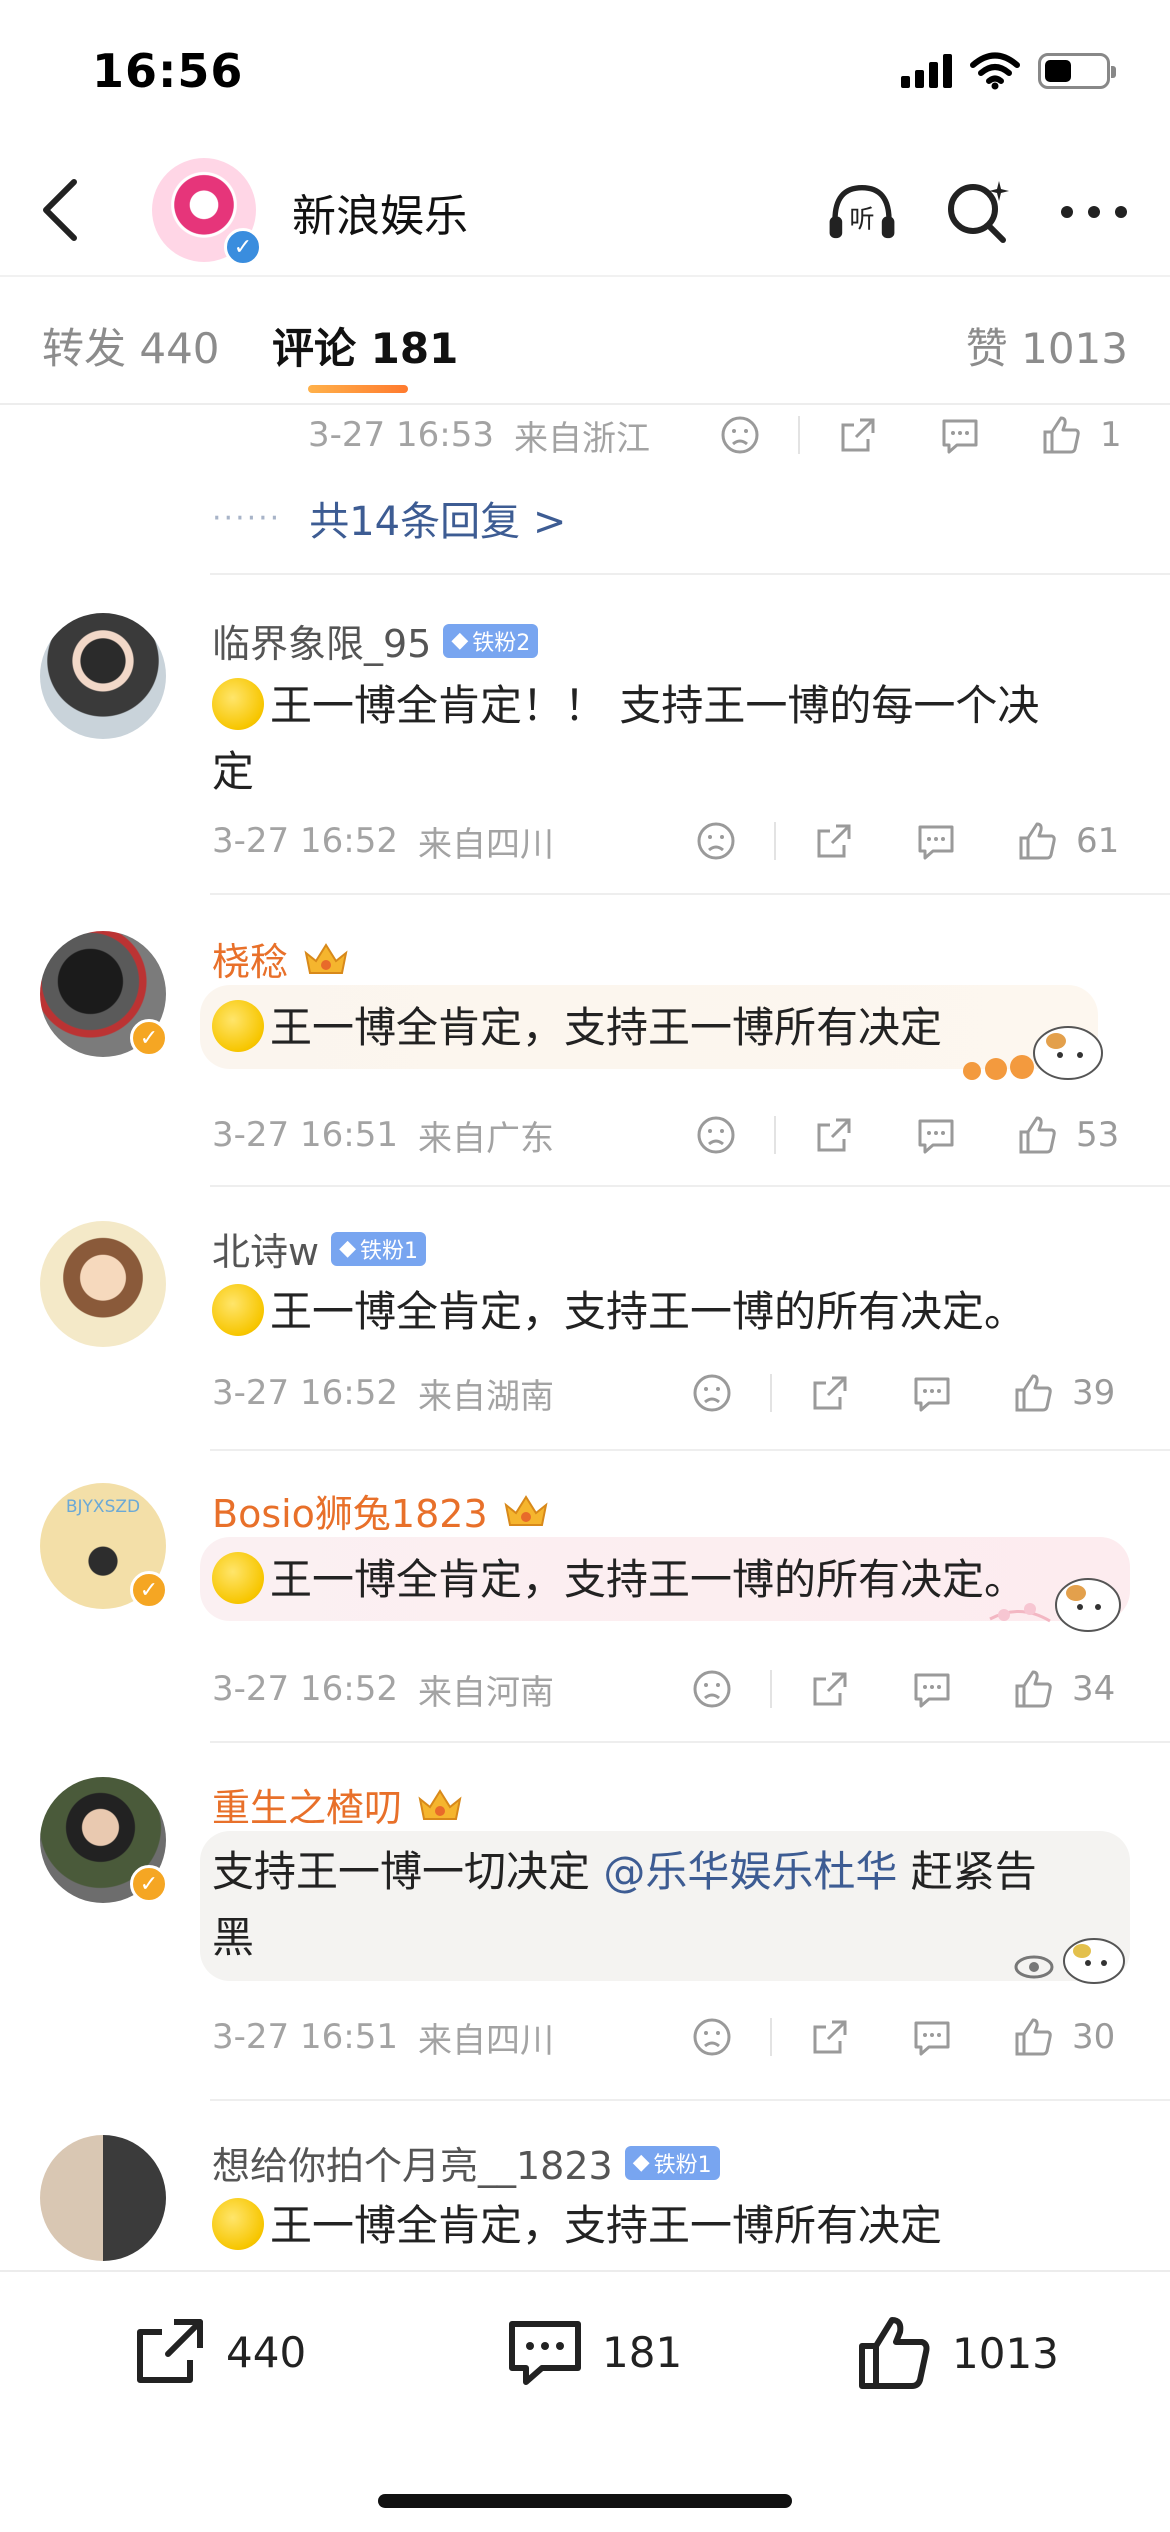  What do you see at coordinates (408, 1871) in the screenshot?
I see `comment-text-before: 支持王一博一切决定` at bounding box center [408, 1871].